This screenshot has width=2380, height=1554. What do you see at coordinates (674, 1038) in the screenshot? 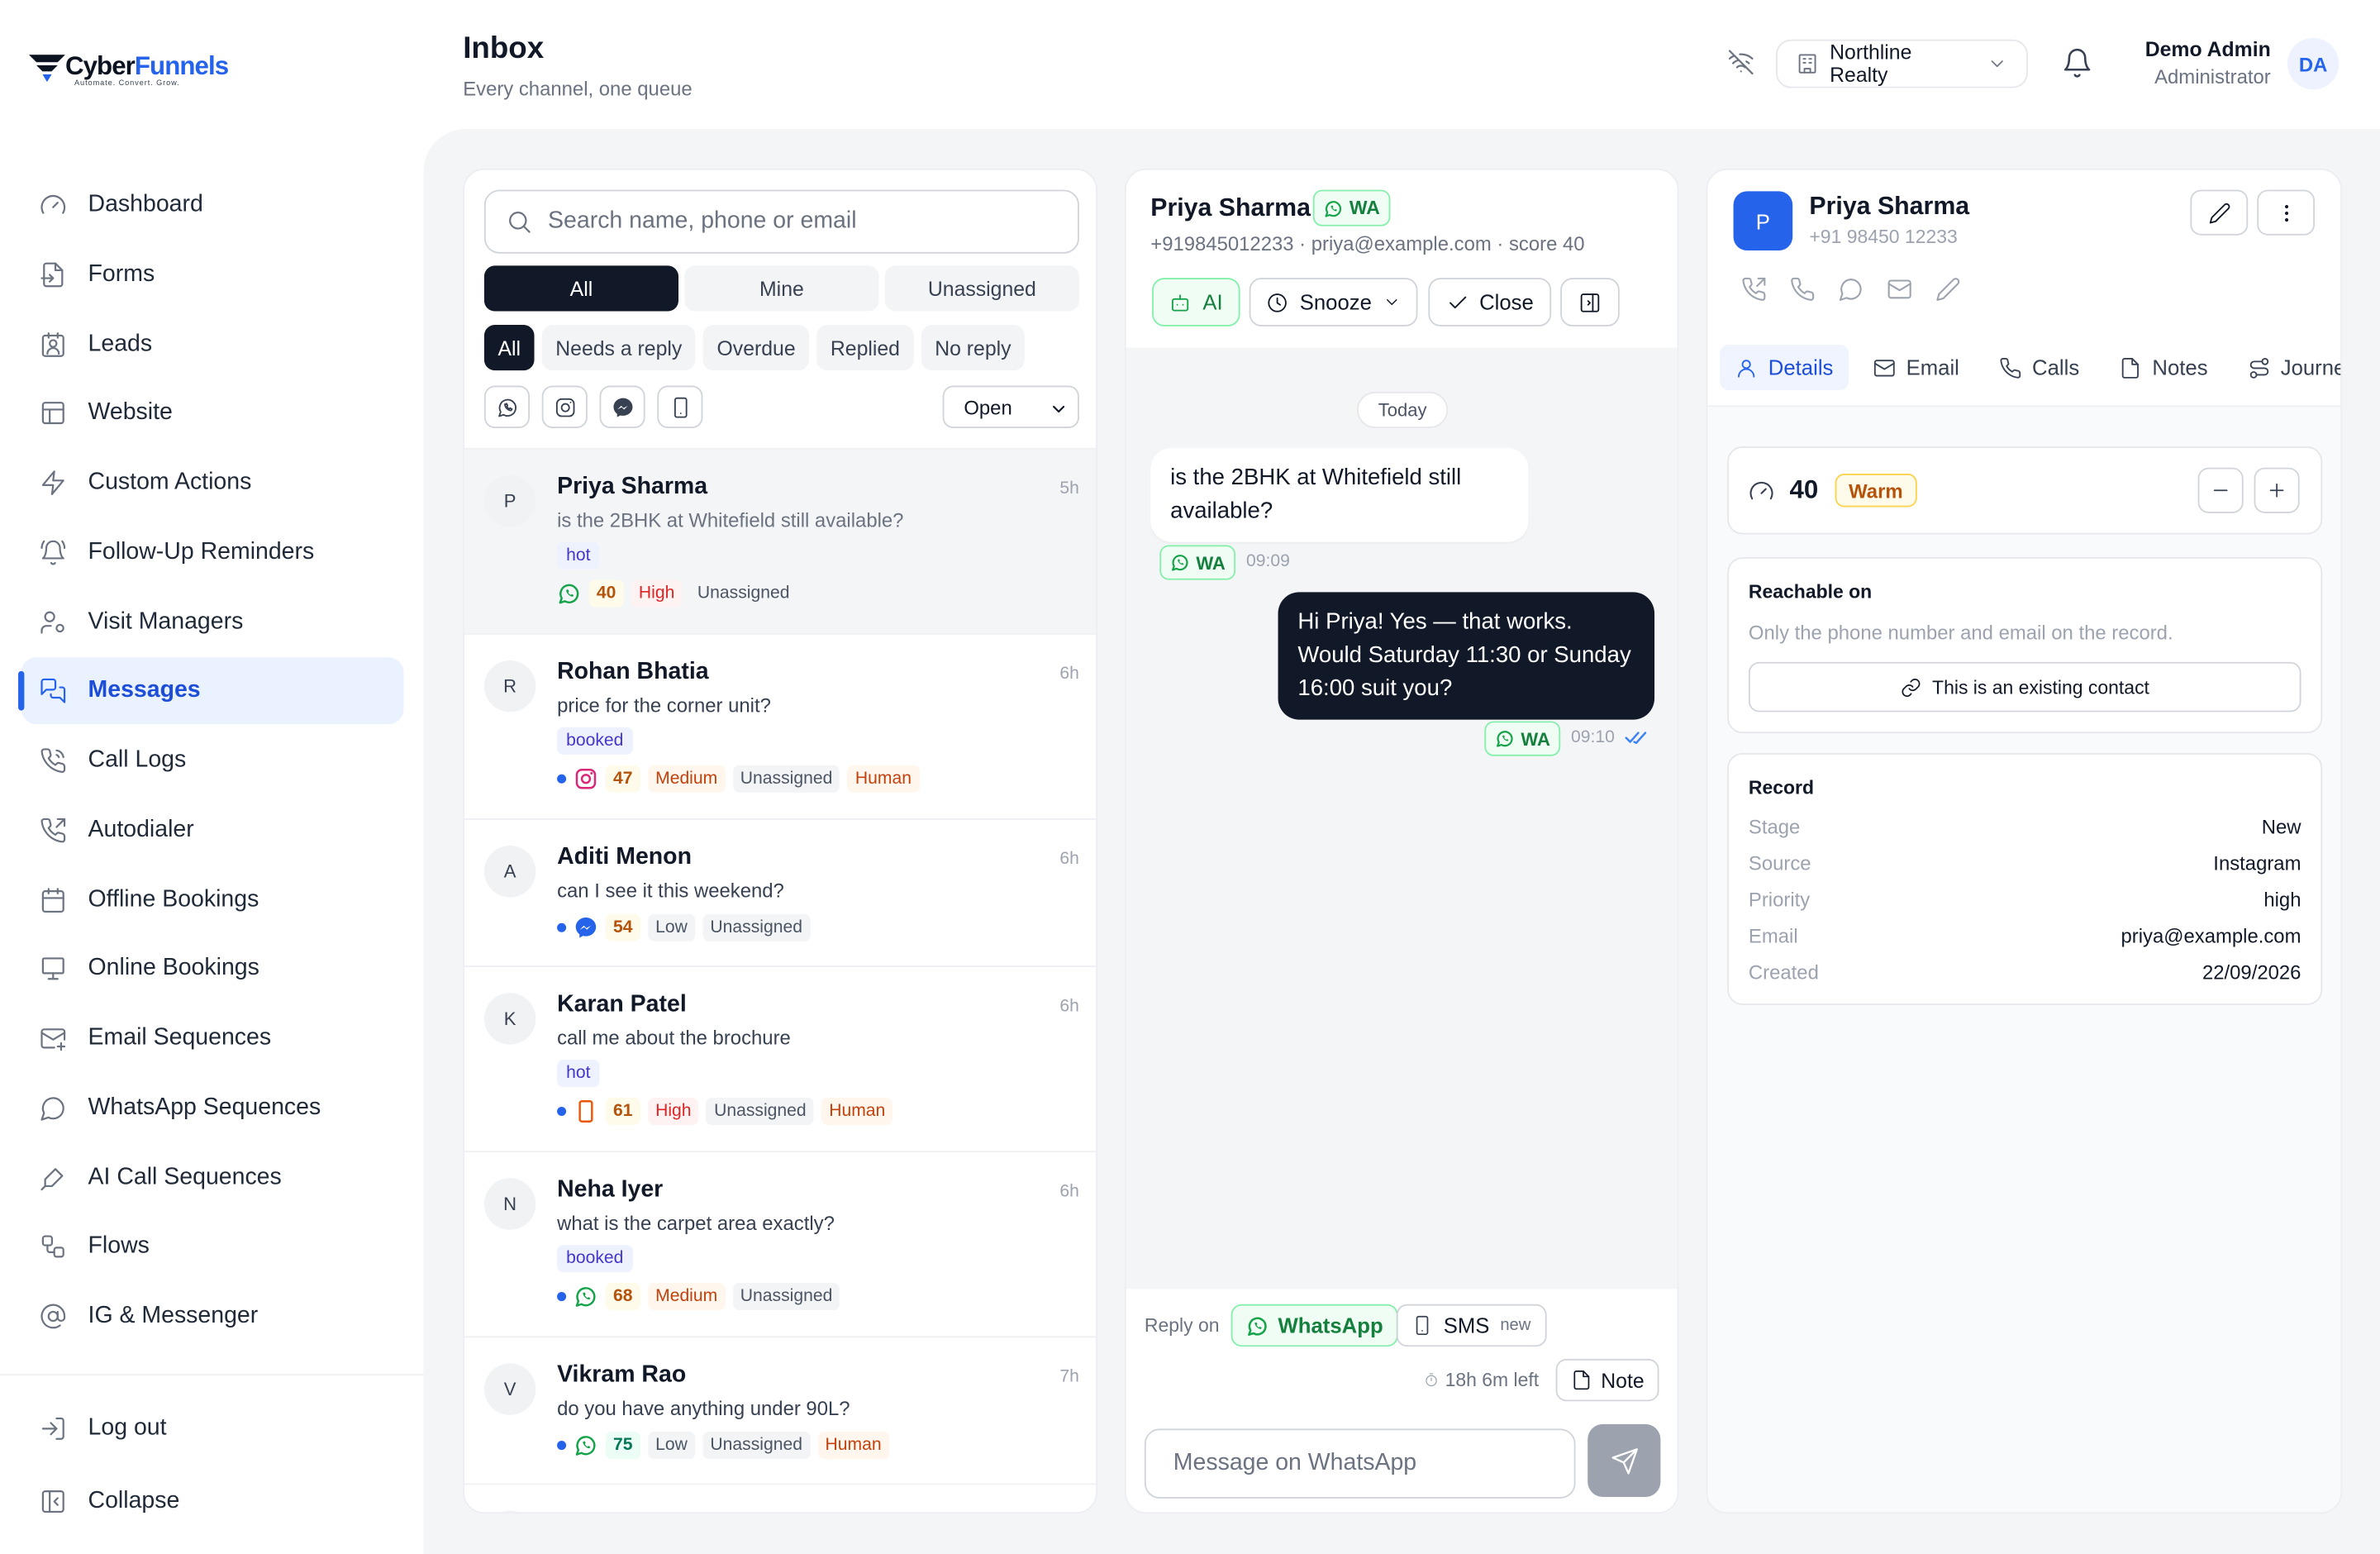
I see `last-message: call me about the brochure` at bounding box center [674, 1038].